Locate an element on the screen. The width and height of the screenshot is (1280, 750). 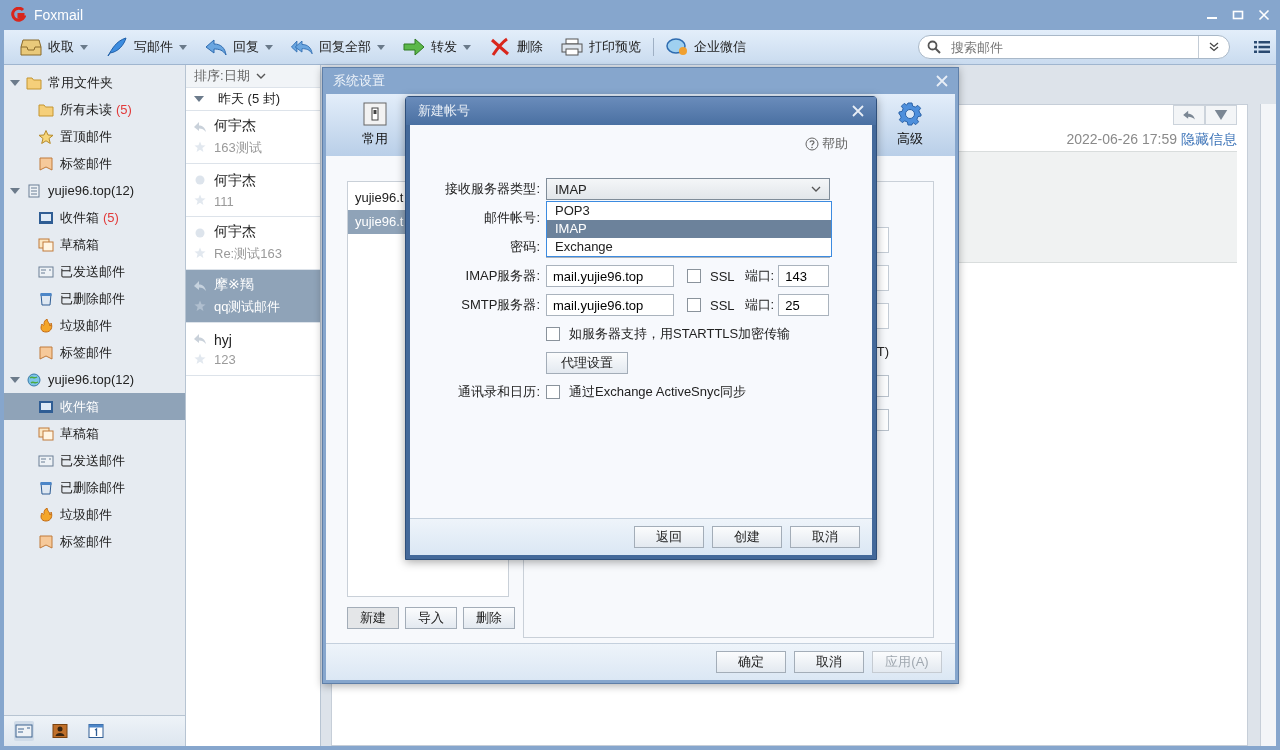
server-type-select: IMAP is located at coordinates (688, 189).